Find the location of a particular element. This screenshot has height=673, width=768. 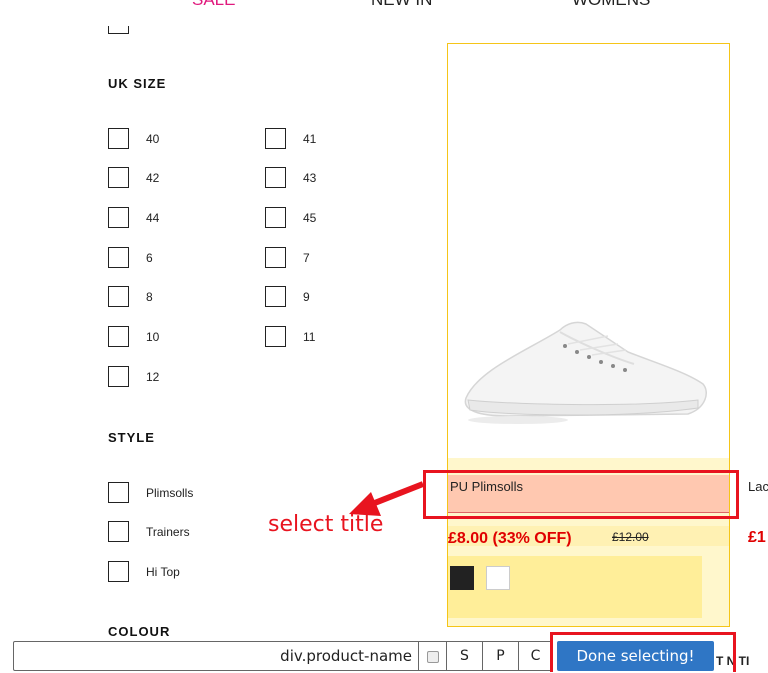

toolbar-c-button: C is located at coordinates (536, 656).